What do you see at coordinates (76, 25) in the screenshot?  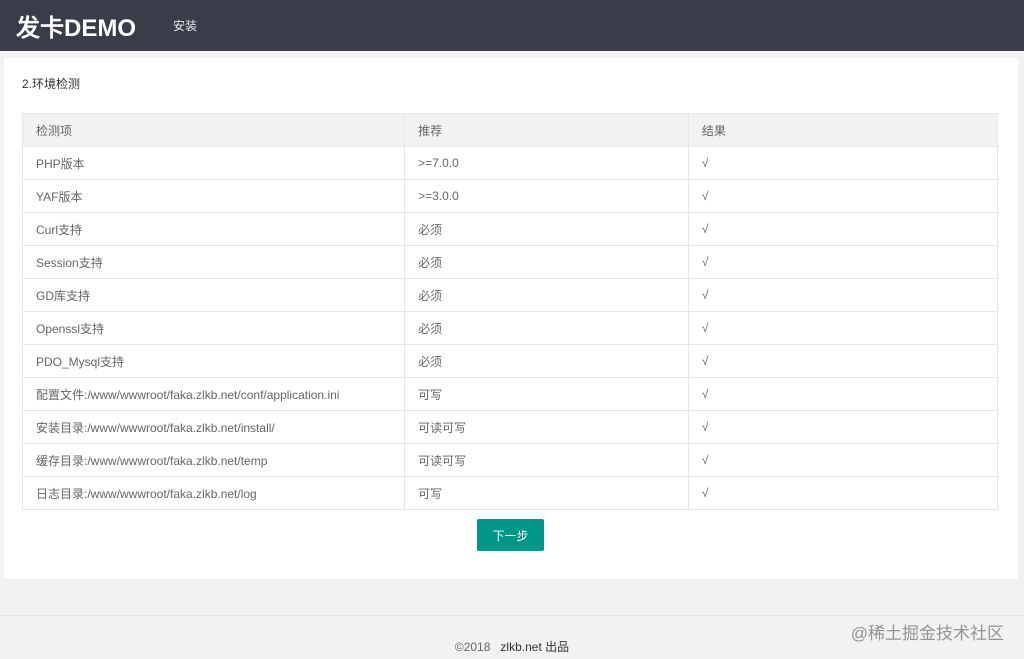 I see `brand-logo-text: 发卡DEMO` at bounding box center [76, 25].